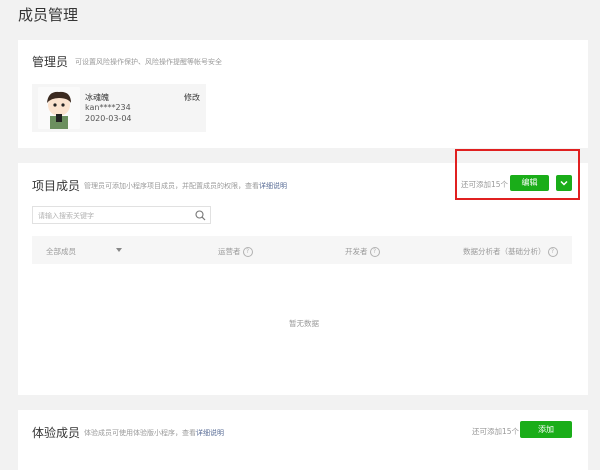  Describe the element at coordinates (66, 216) in the screenshot. I see `search-placeholder: 请输入搜索关键字` at that location.